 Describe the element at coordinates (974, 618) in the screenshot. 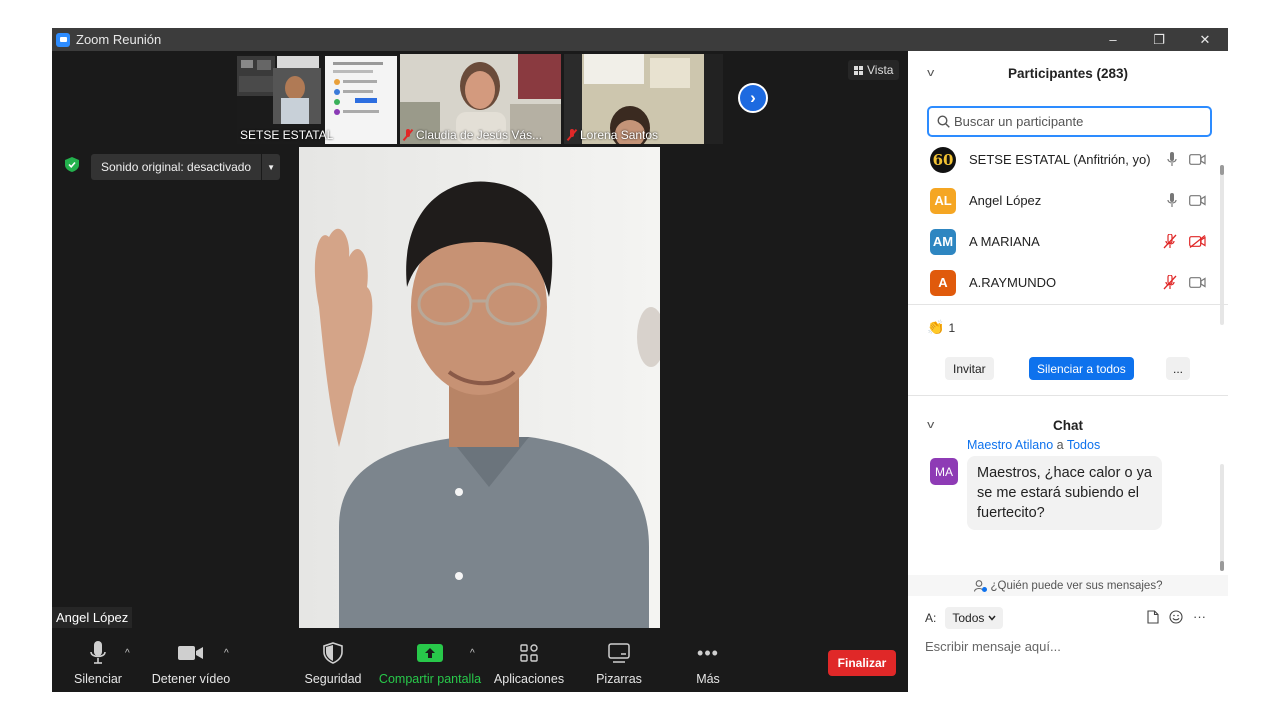

I see `recipient-dropdown: Todos` at that location.